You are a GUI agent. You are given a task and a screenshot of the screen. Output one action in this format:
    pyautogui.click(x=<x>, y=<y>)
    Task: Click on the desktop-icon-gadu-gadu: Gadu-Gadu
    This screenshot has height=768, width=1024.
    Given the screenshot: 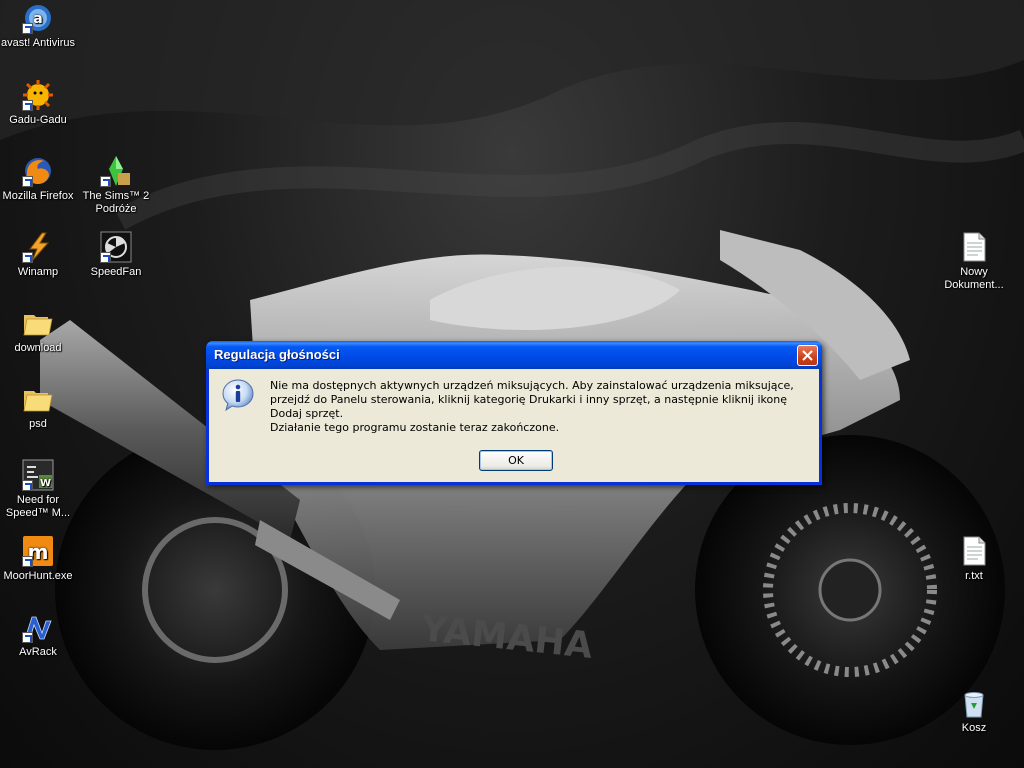 What is the action you would take?
    pyautogui.click(x=38, y=103)
    